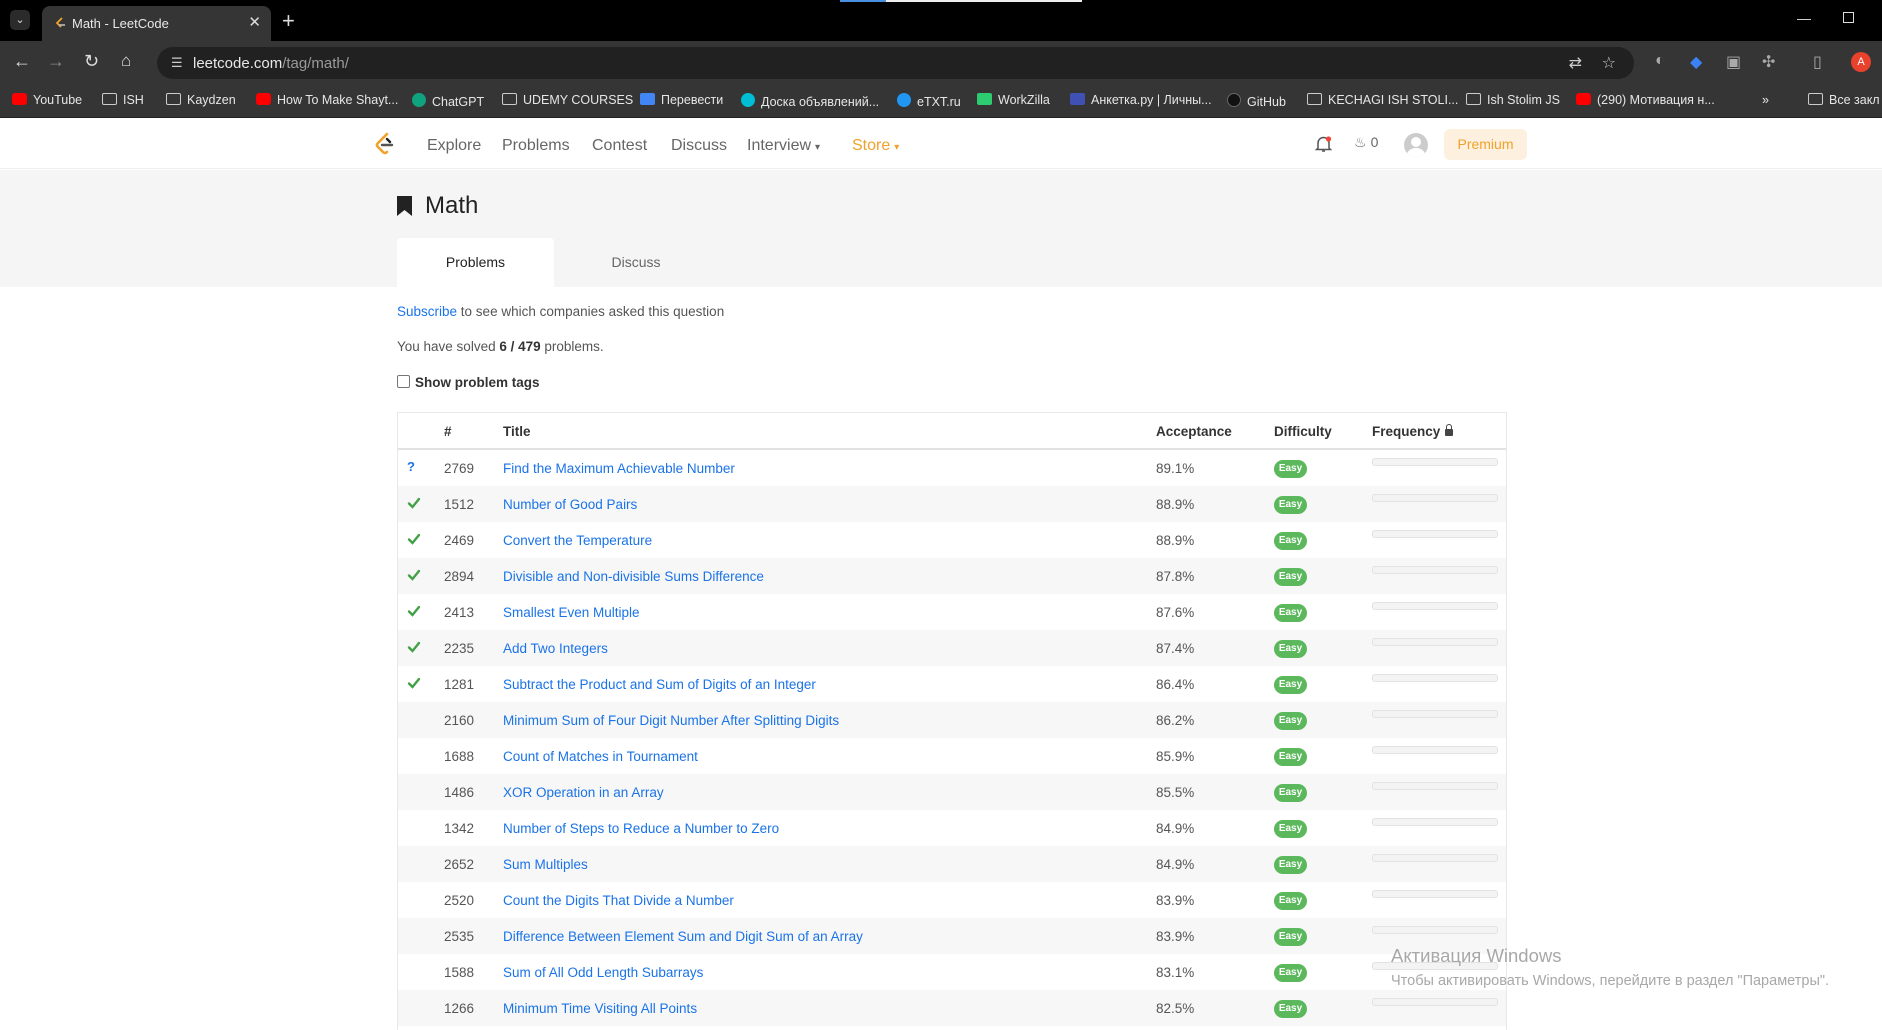 The width and height of the screenshot is (1882, 1030). What do you see at coordinates (454, 146) in the screenshot?
I see `nav-explore: Explore` at bounding box center [454, 146].